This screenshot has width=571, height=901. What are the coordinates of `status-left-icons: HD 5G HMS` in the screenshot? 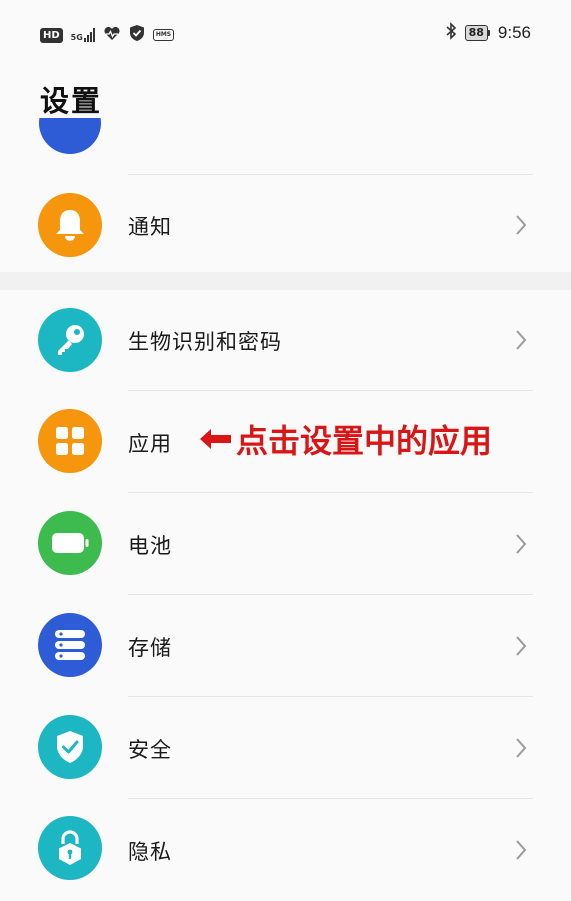 It's located at (107, 35).